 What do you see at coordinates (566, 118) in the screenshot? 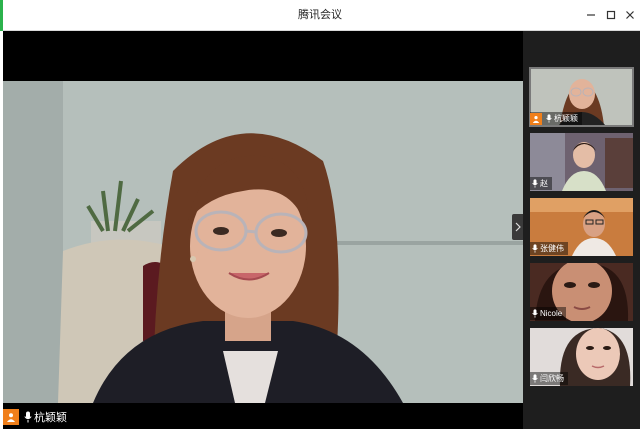
I see `participant-name: 杭颖颖` at bounding box center [566, 118].